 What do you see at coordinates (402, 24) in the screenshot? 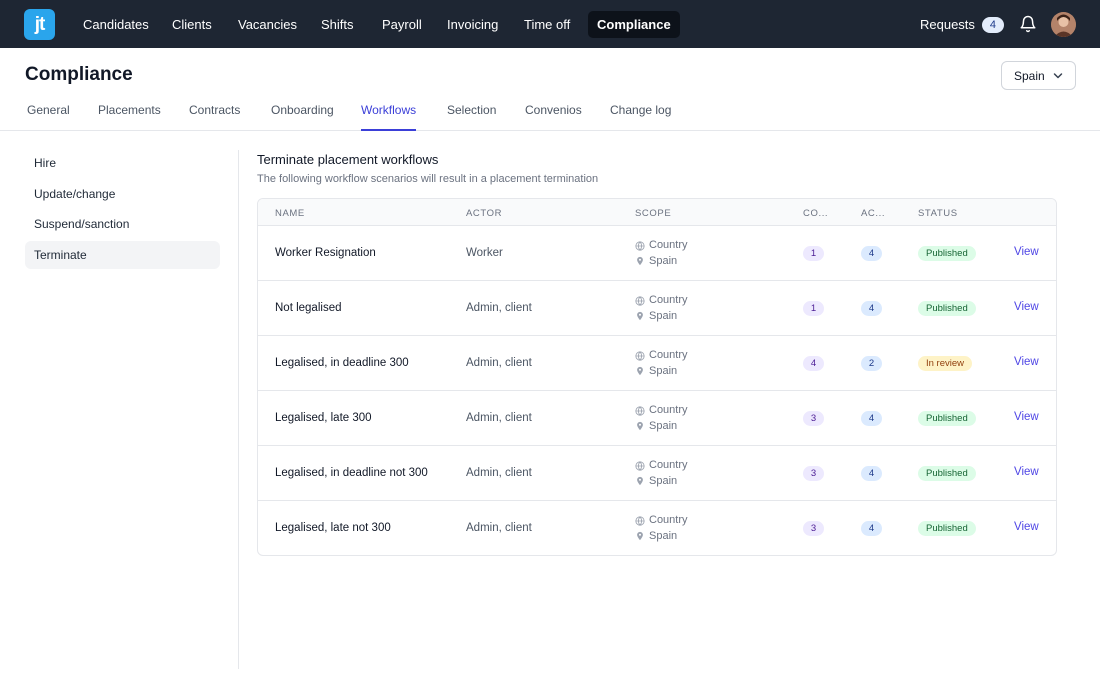
I see `nav-item-payroll: Payroll` at bounding box center [402, 24].